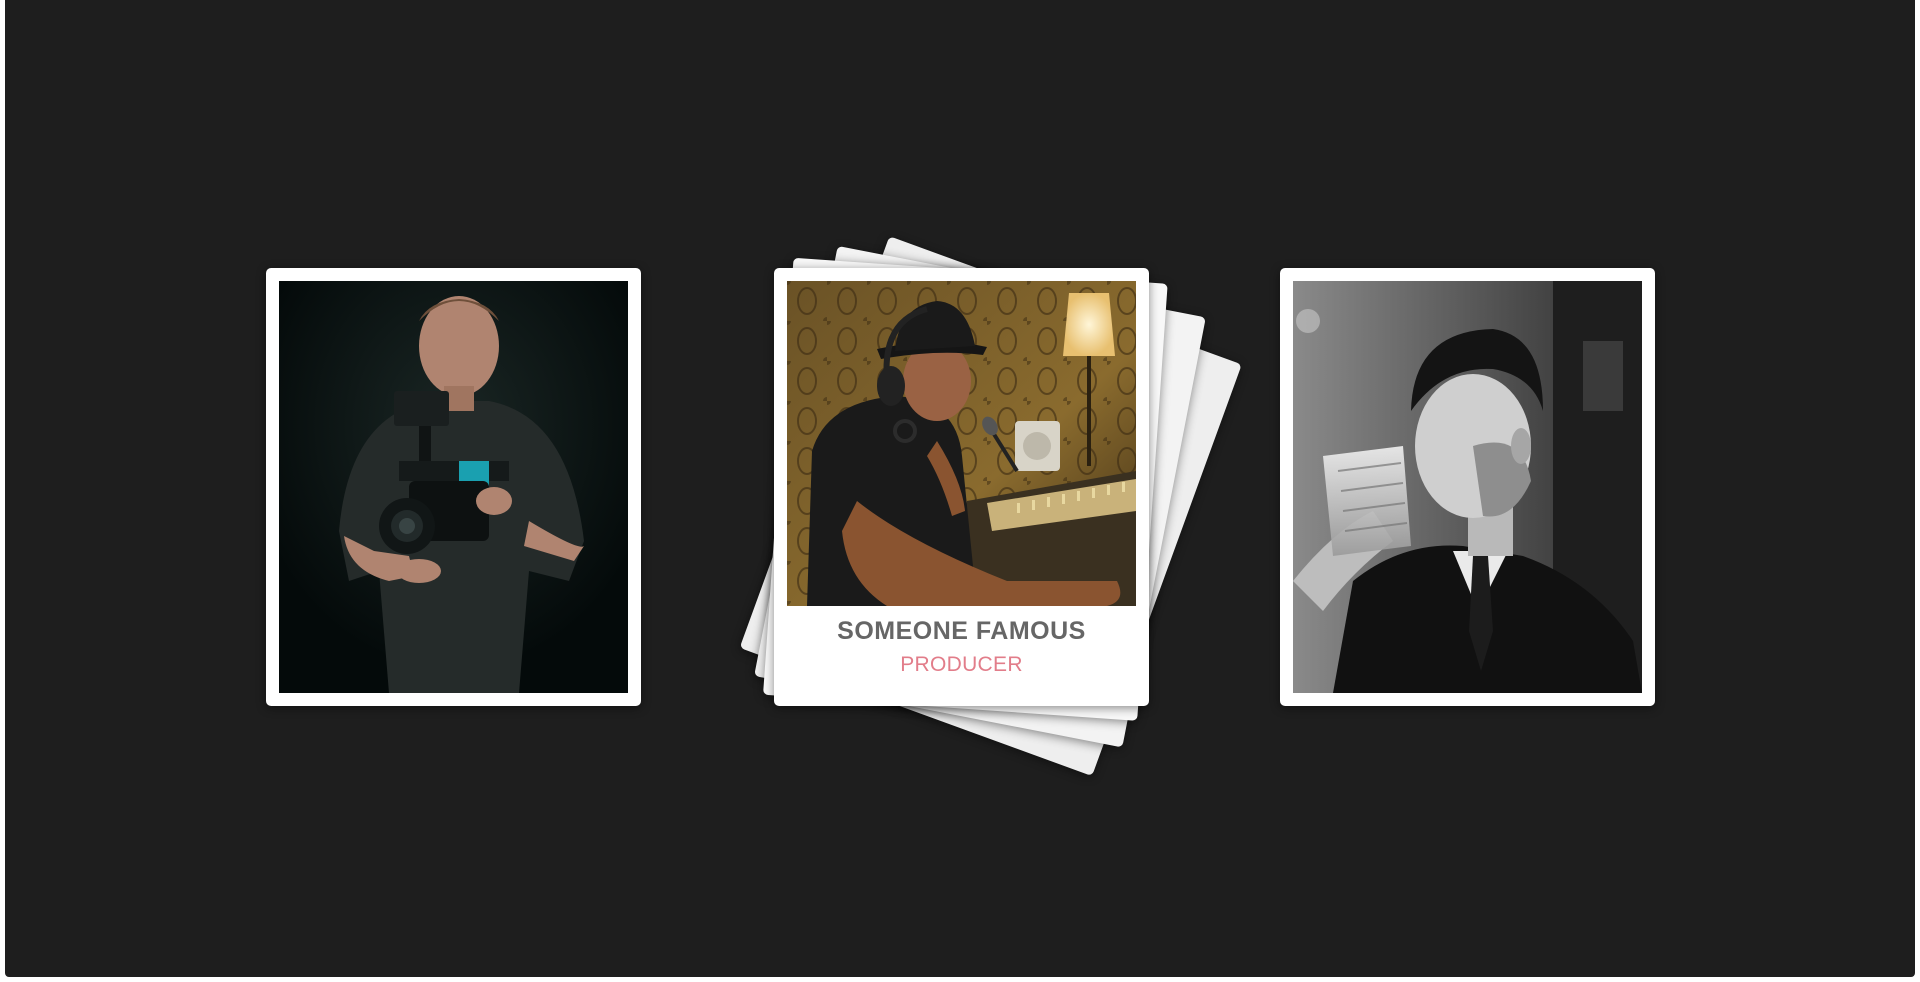 The width and height of the screenshot is (1920, 982). Describe the element at coordinates (961, 631) in the screenshot. I see `card-name: SOMEONE FAMOUS` at that location.